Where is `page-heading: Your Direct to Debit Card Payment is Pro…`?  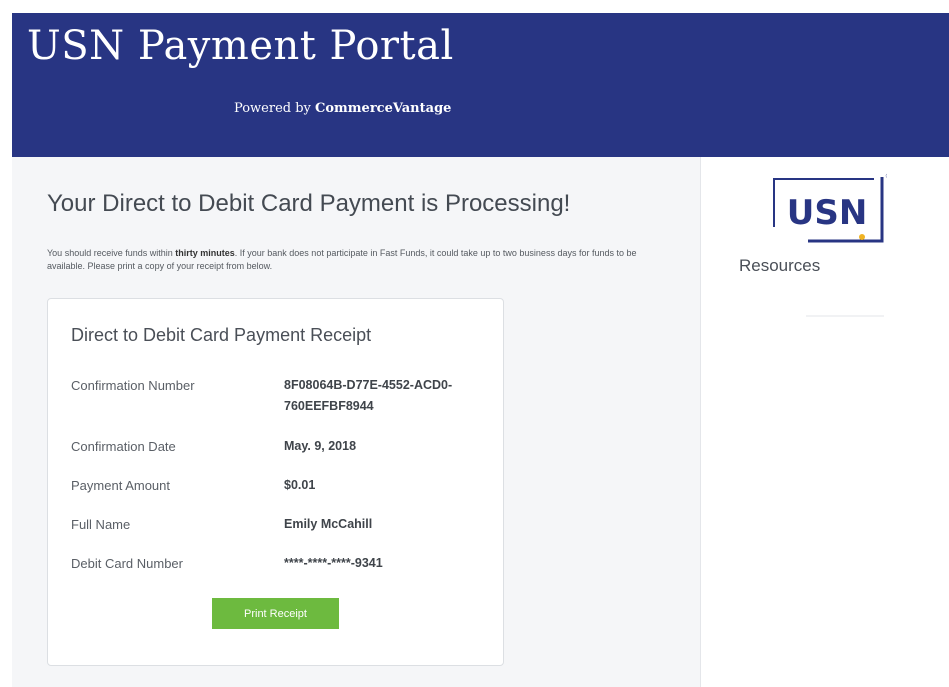
page-heading: Your Direct to Debit Card Payment is Pro… is located at coordinates (309, 203).